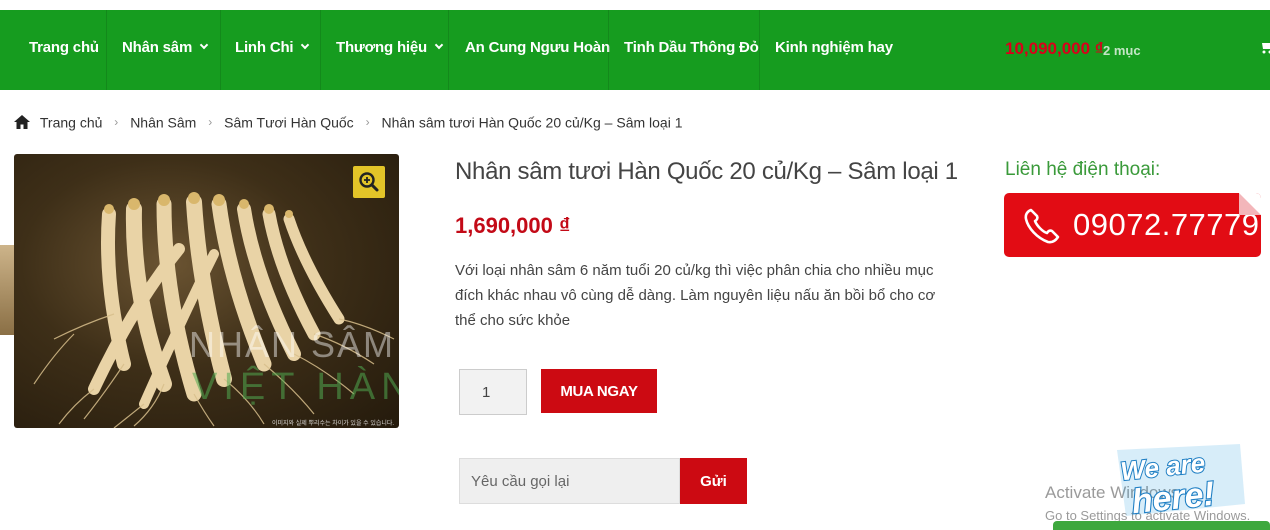 The width and height of the screenshot is (1270, 530). Describe the element at coordinates (569, 481) in the screenshot. I see `callback-request-input` at that location.